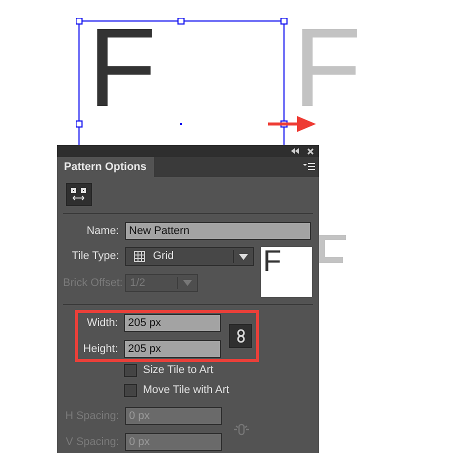 Image resolution: width=450 pixels, height=453 pixels. I want to click on checkbox-label: Move Tile with Art, so click(186, 390).